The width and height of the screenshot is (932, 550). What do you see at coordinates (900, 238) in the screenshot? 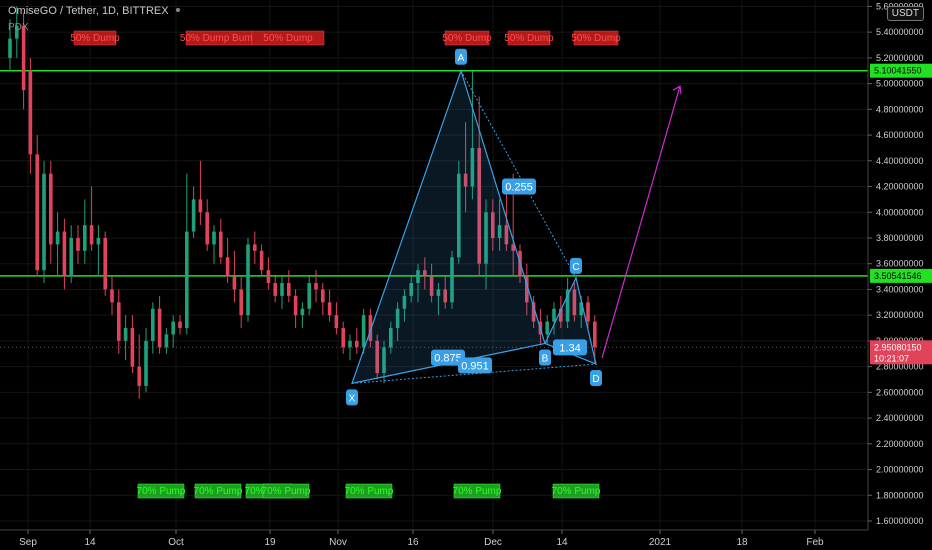
I see `y-tick-label: 3.80000000` at bounding box center [900, 238].